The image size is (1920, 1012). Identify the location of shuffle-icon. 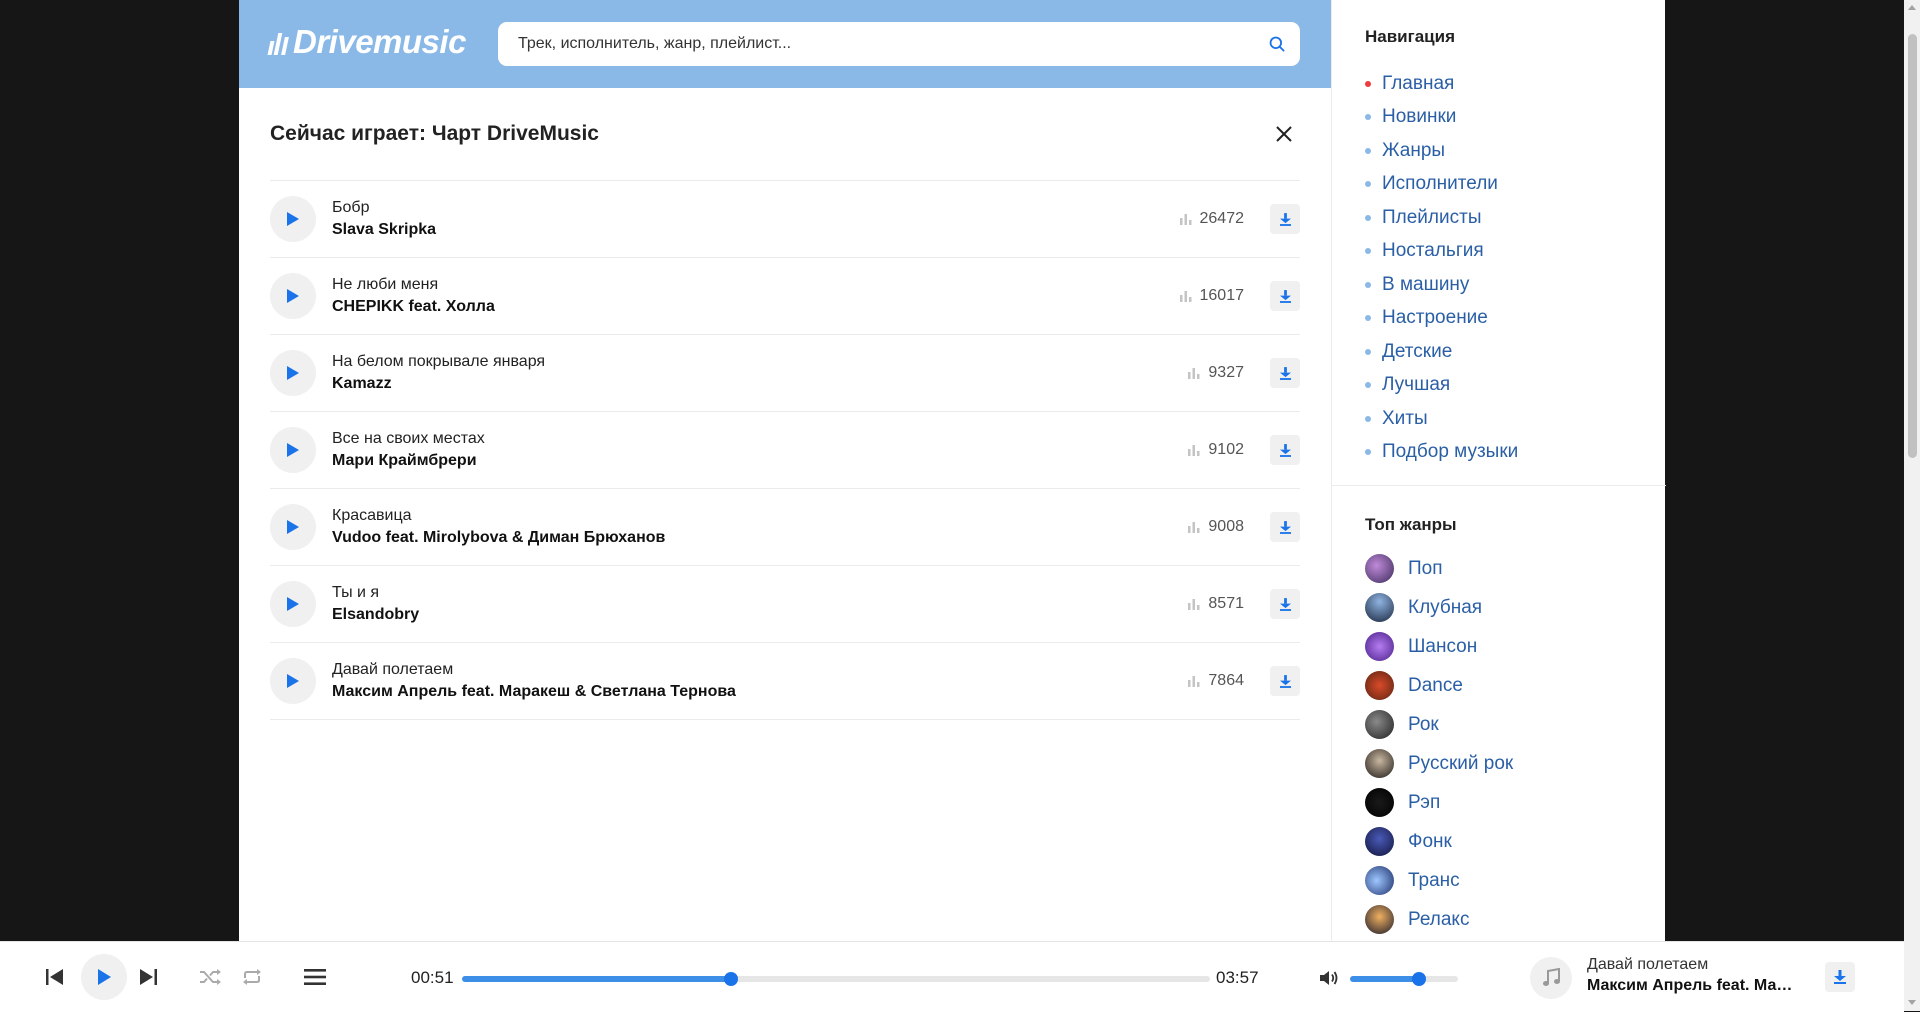
(210, 977).